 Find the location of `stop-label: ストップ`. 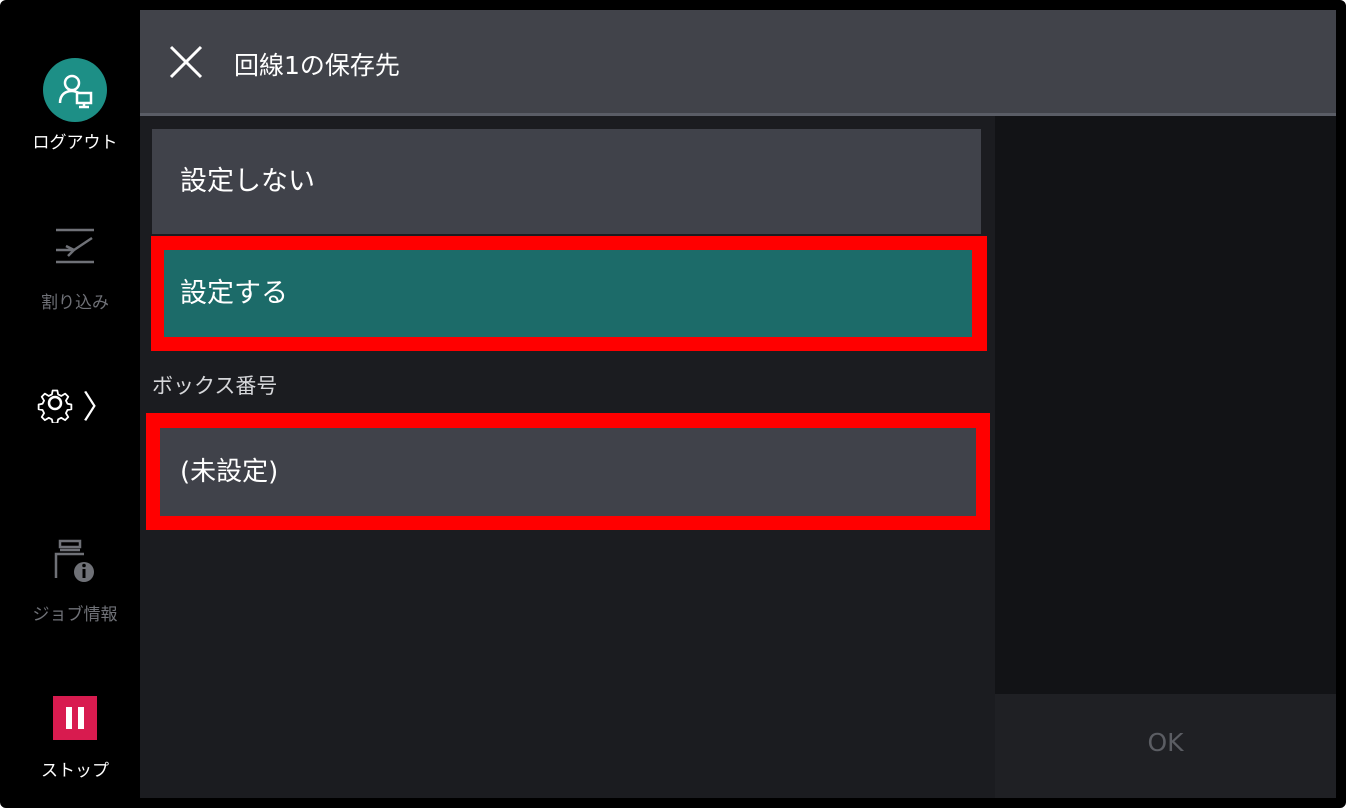

stop-label: ストップ is located at coordinates (75, 771).